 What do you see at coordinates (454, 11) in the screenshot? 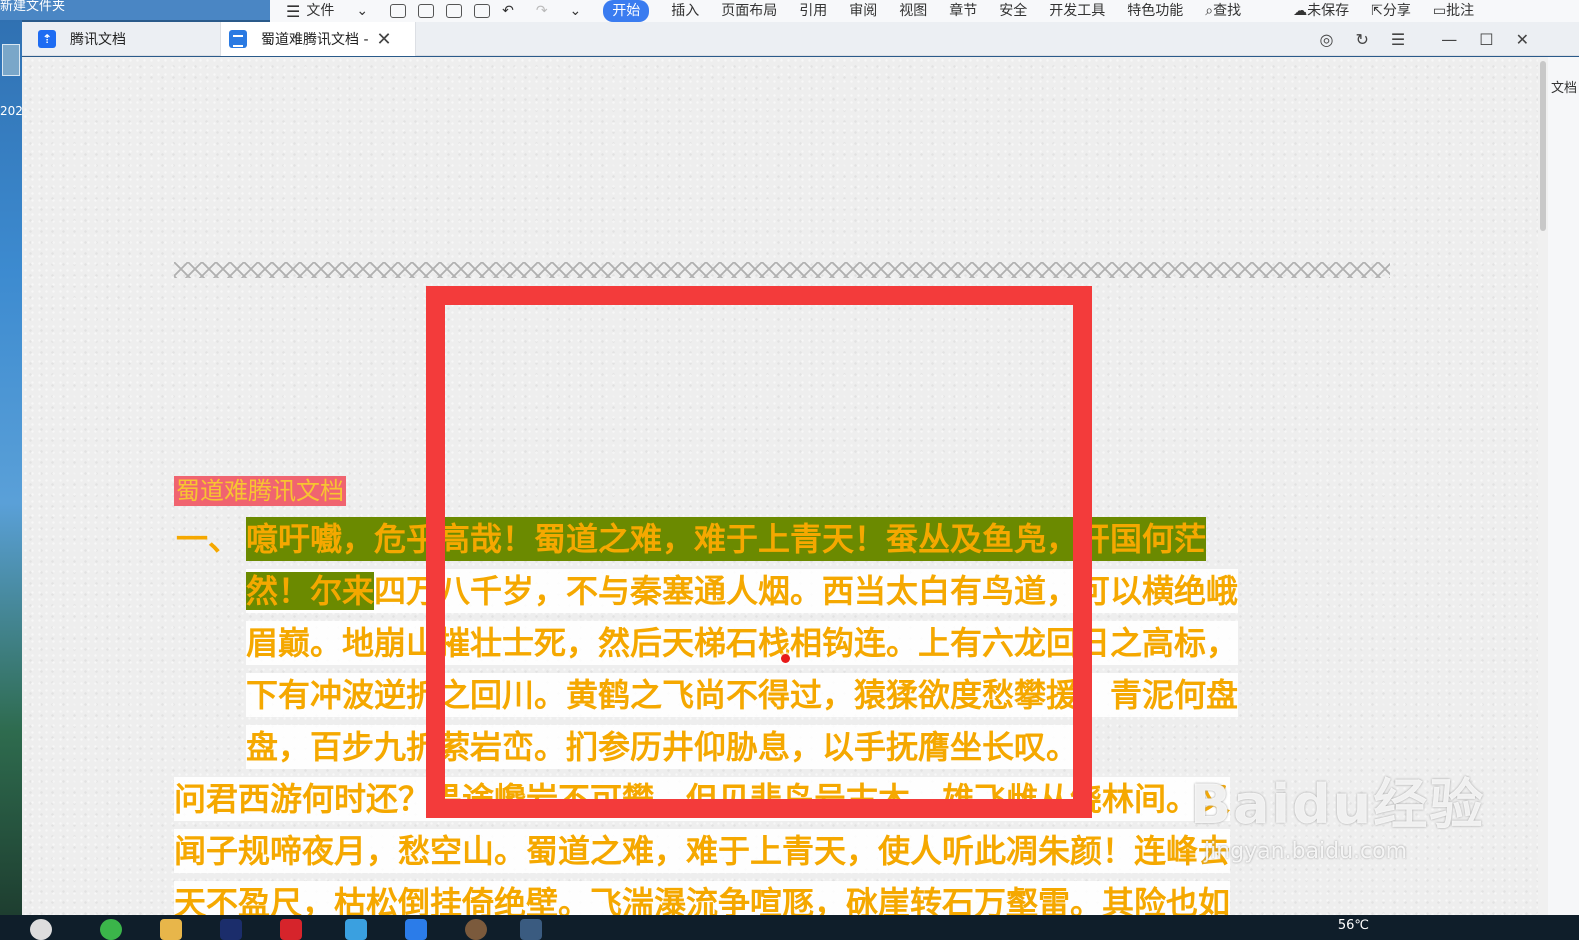
I see `print-icon` at bounding box center [454, 11].